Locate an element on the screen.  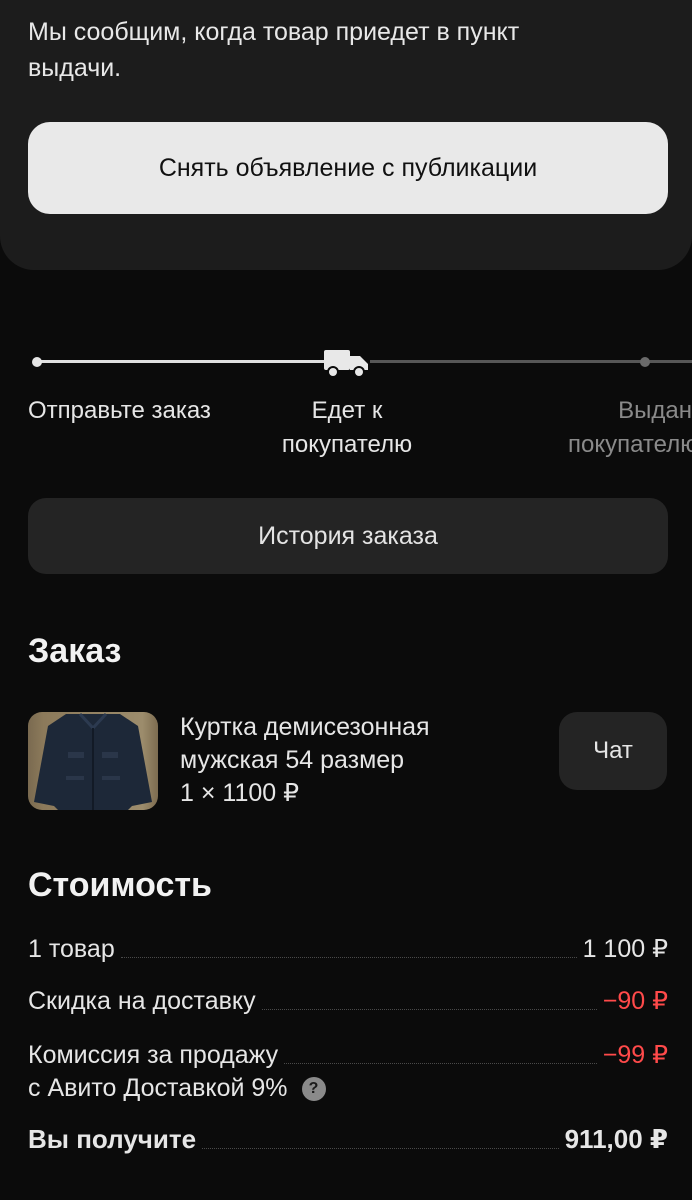
cost-row-items: 1 товар 1 100 ₽ is located at coordinates (348, 949).